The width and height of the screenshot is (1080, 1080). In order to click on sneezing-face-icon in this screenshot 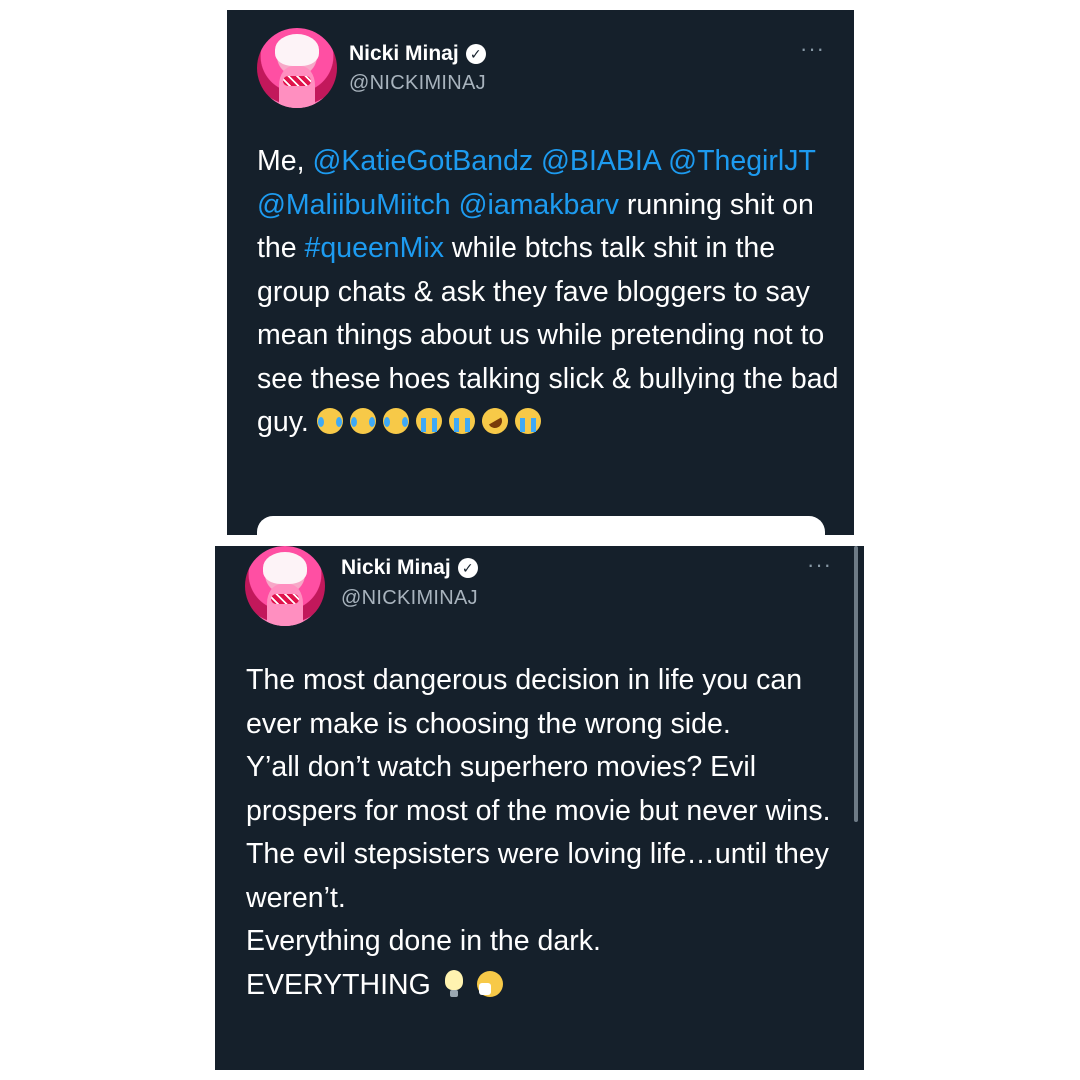, I will do `click(489, 983)`.